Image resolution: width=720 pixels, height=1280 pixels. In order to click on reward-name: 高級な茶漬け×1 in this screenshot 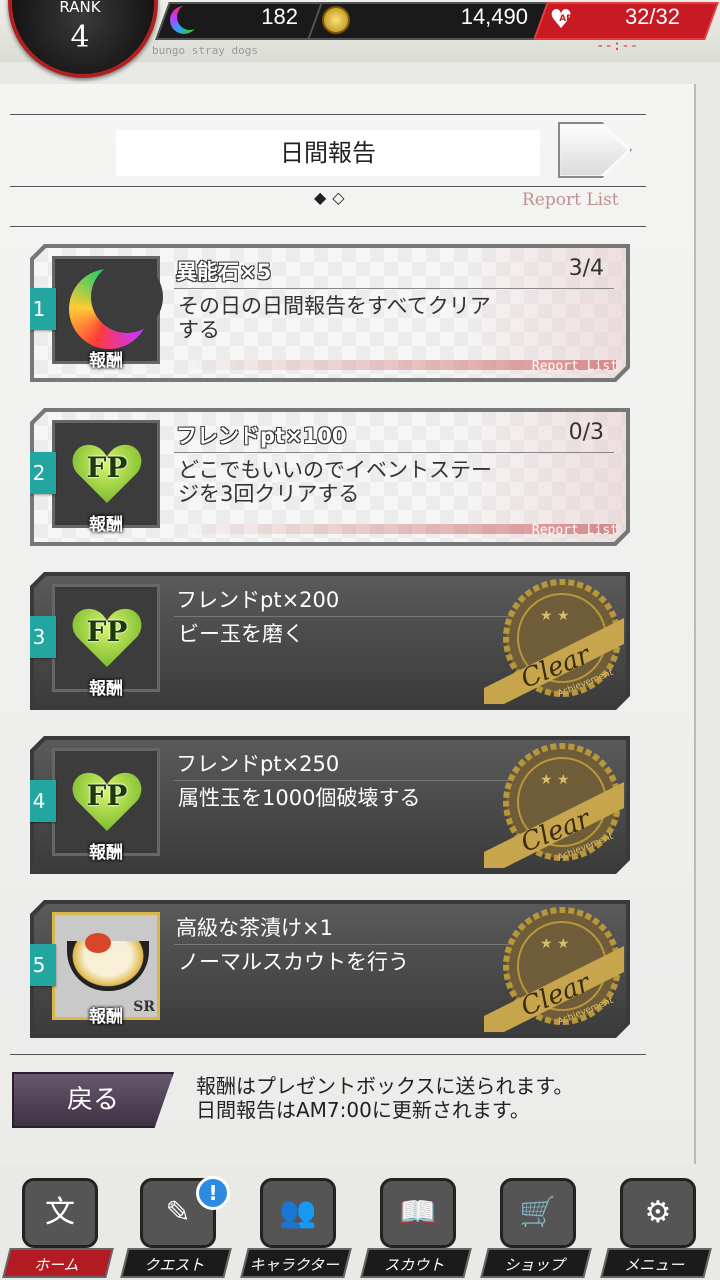, I will do `click(254, 928)`.